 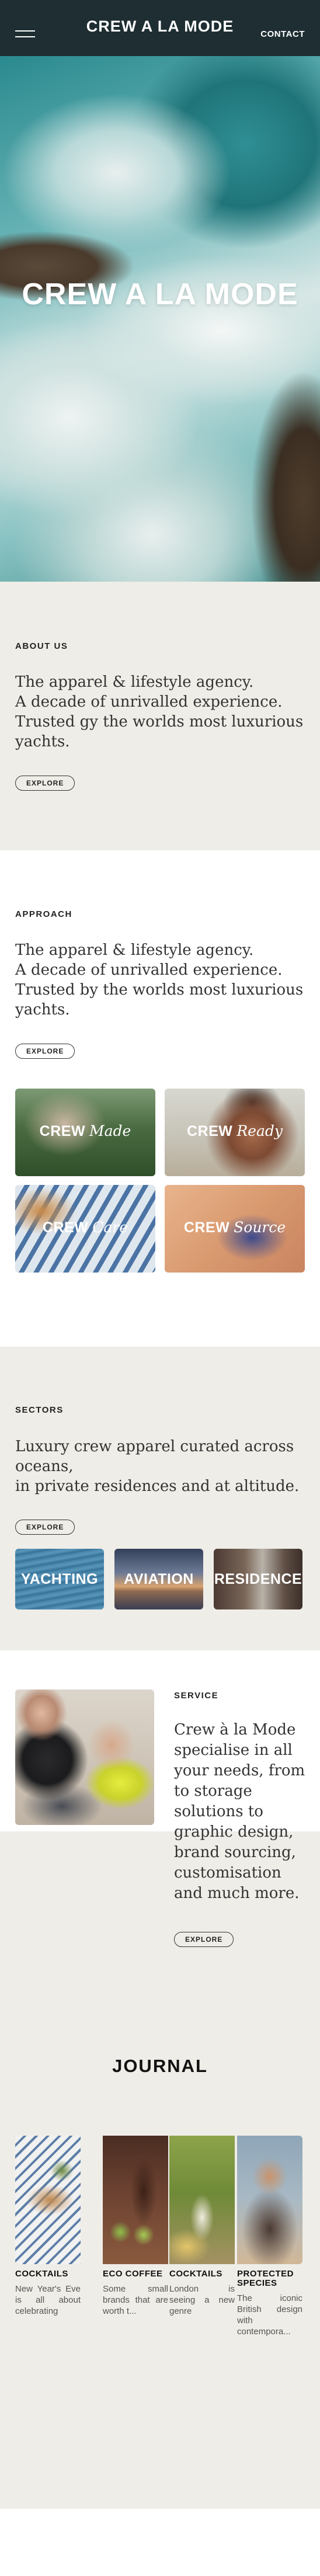 I want to click on journal-title: JOURNAL, so click(x=160, y=2066).